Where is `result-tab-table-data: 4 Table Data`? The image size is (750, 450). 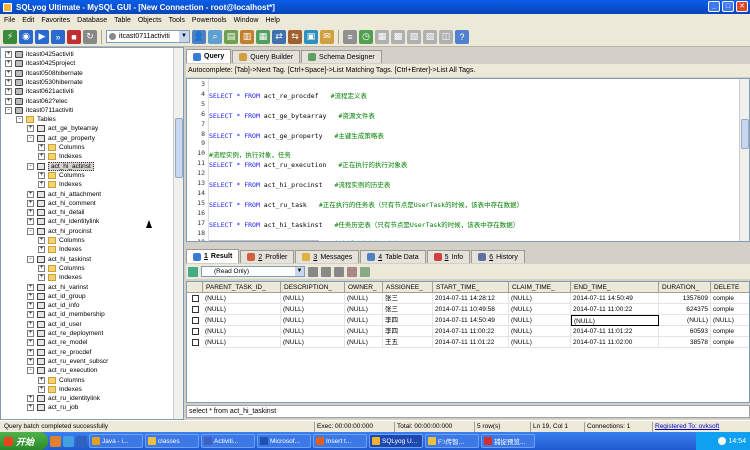 result-tab-table-data: 4 Table Data is located at coordinates (393, 256).